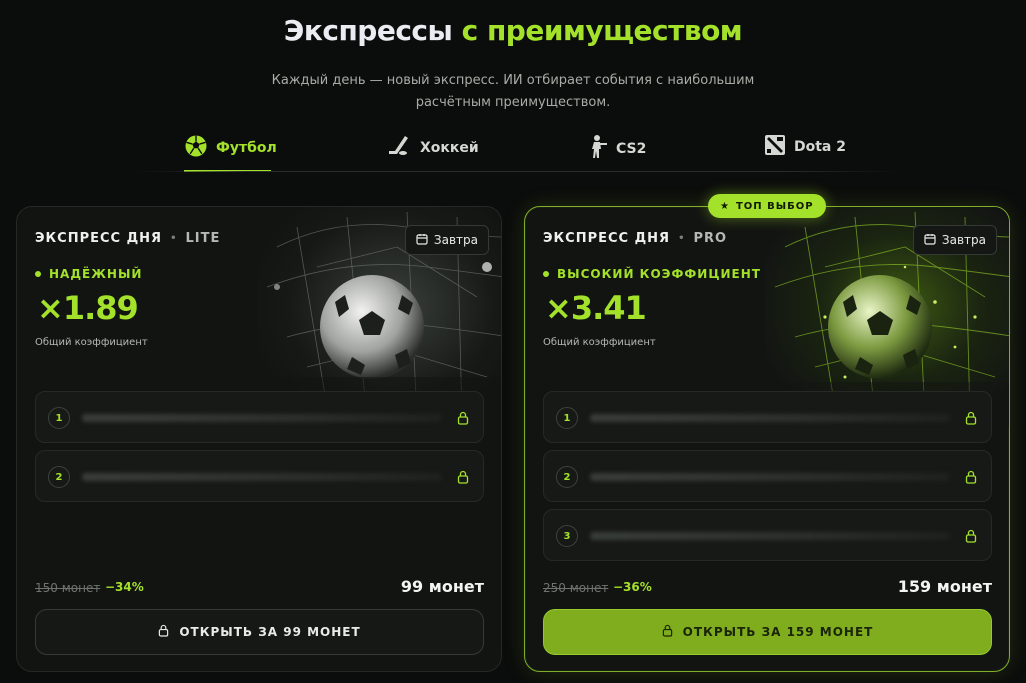  Describe the element at coordinates (259, 588) in the screenshot. I see `price-row: 150 монет −34% 99 монет` at that location.